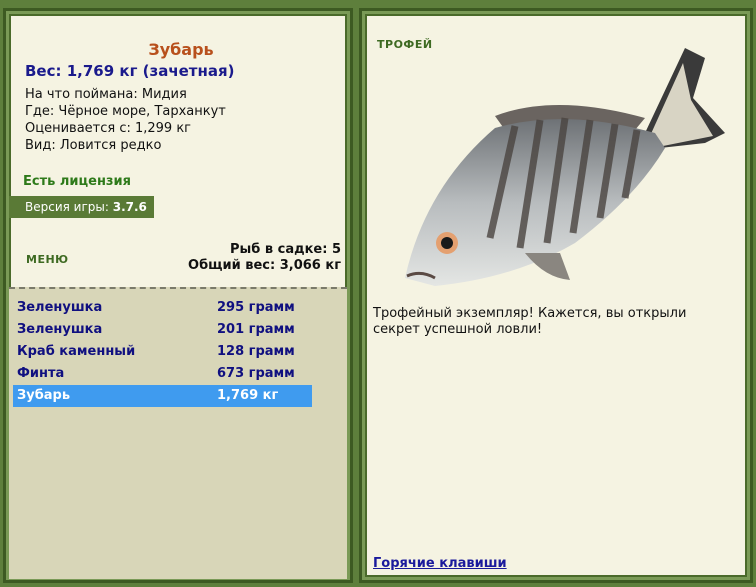 The image size is (756, 587). What do you see at coordinates (162, 308) in the screenshot?
I see `list-item: Зеленушка 295 грамм` at bounding box center [162, 308].